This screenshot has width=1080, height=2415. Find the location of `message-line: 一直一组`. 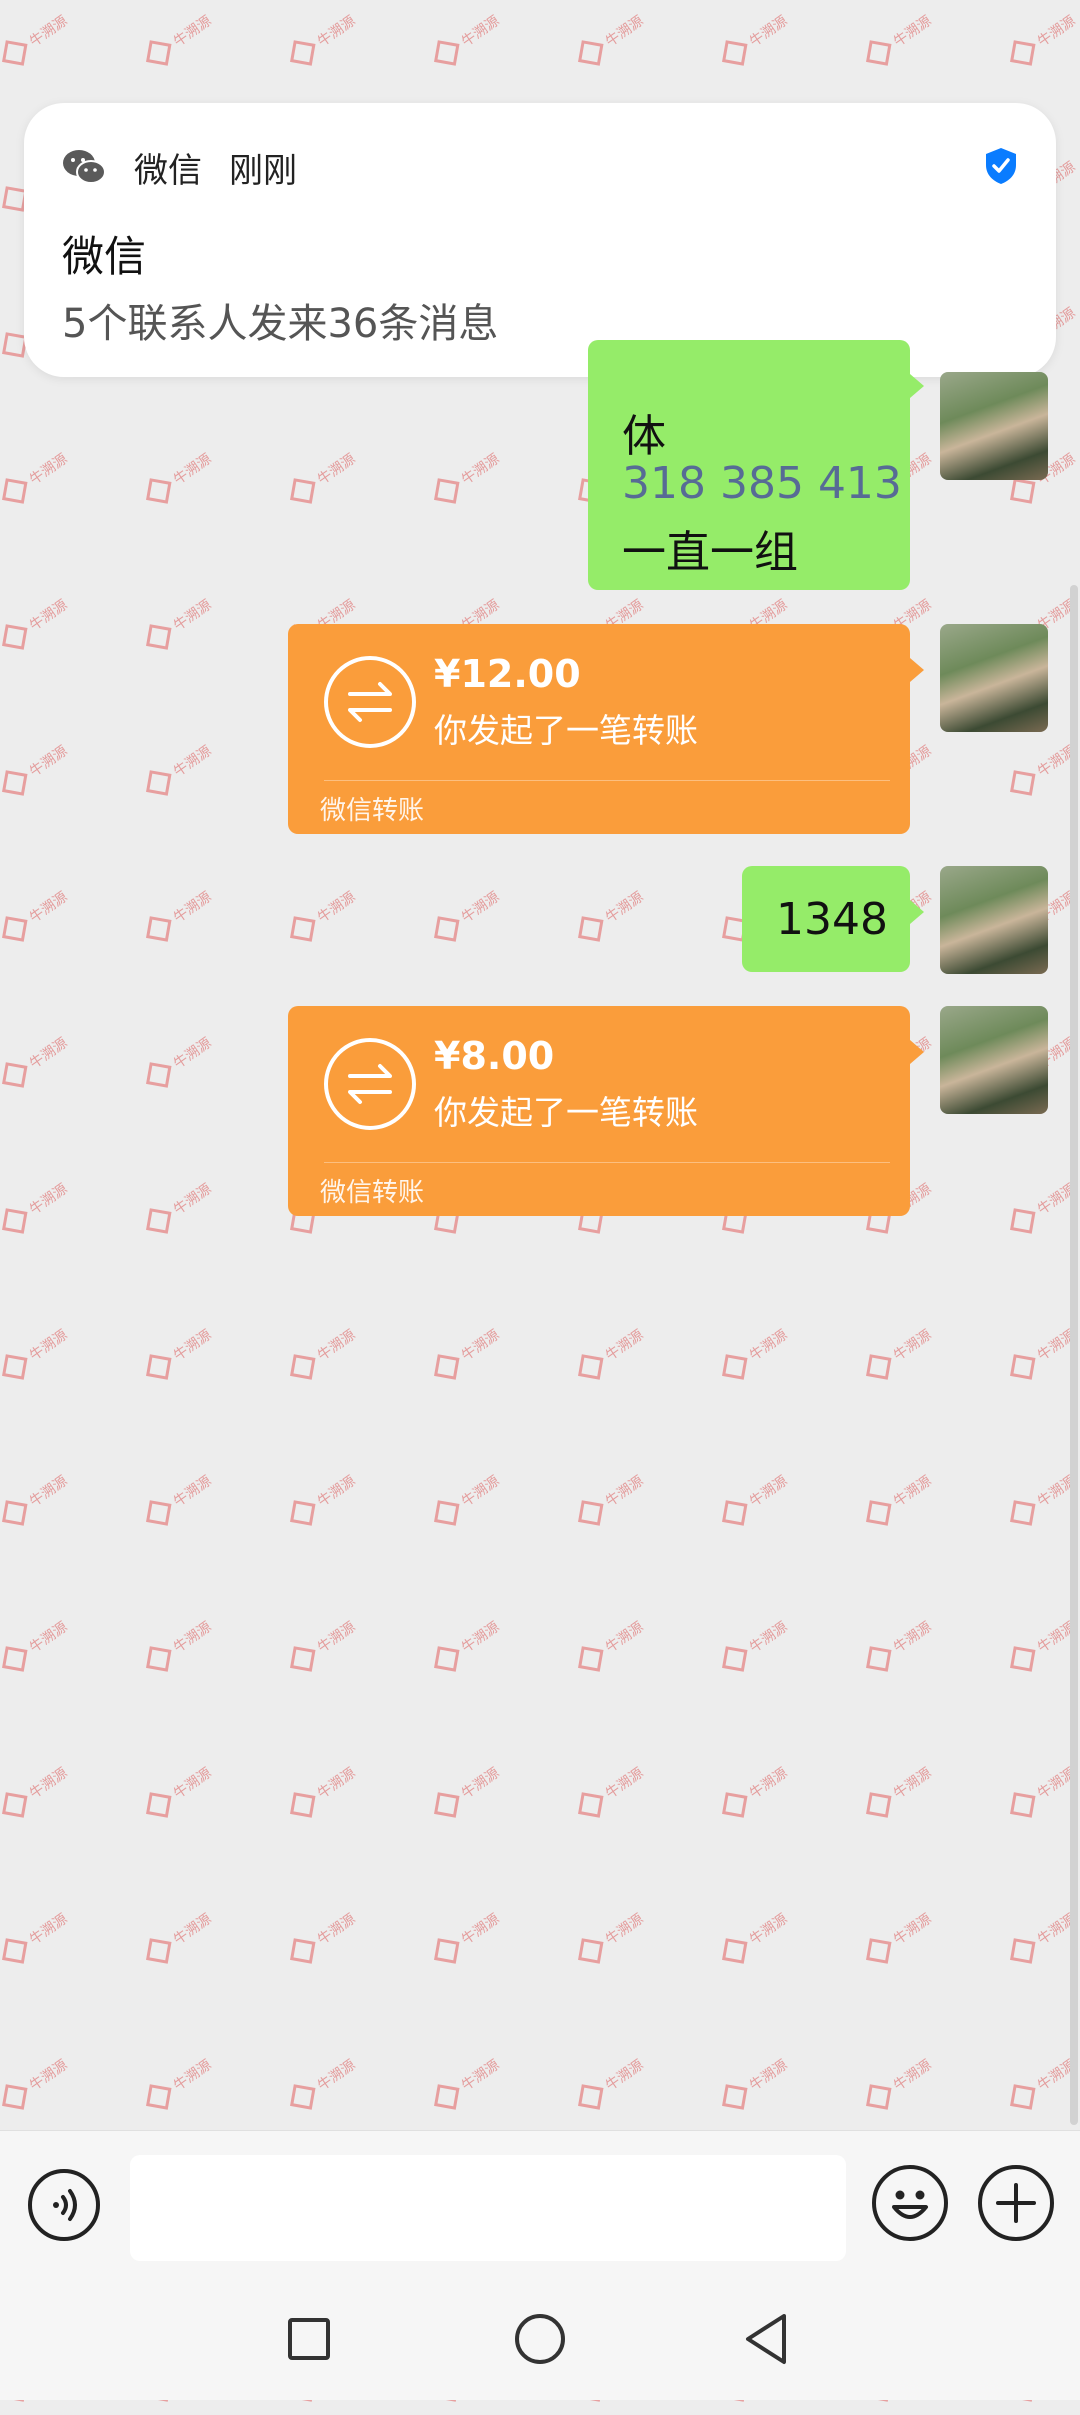

message-line: 一直一组 is located at coordinates (710, 552).